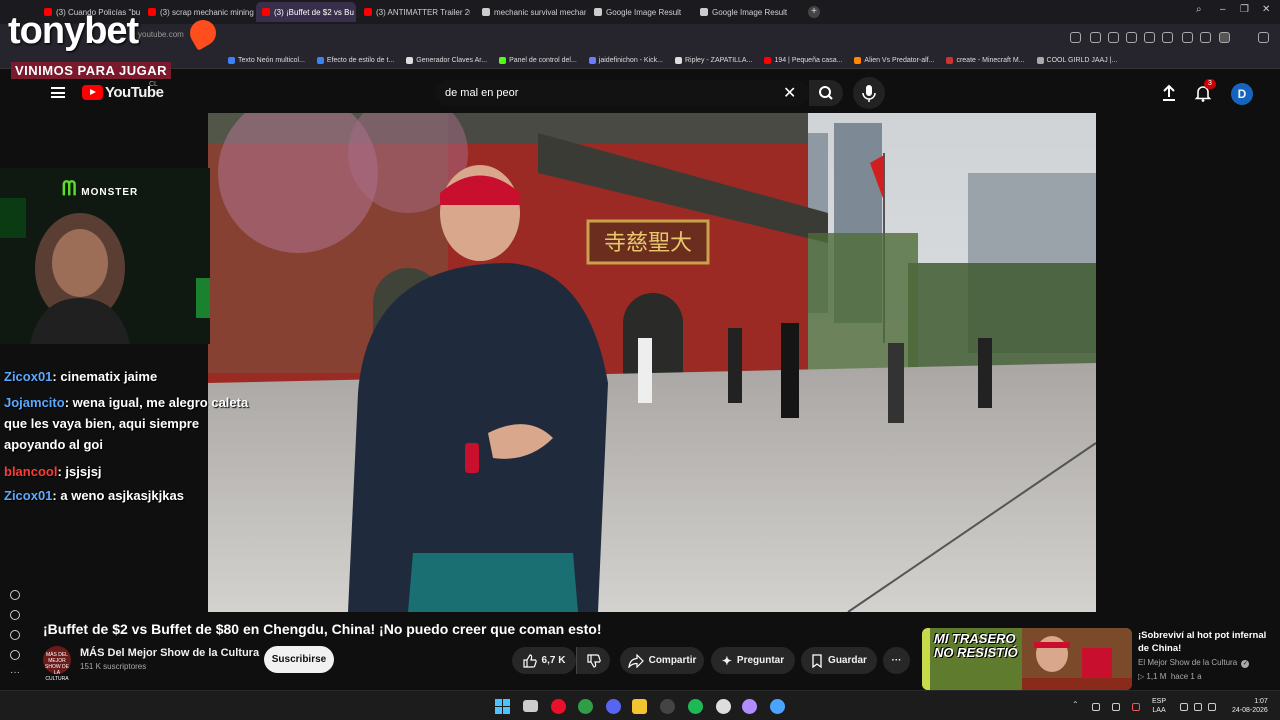 The image size is (1280, 720). I want to click on address-bar: youtube.com, so click(161, 34).